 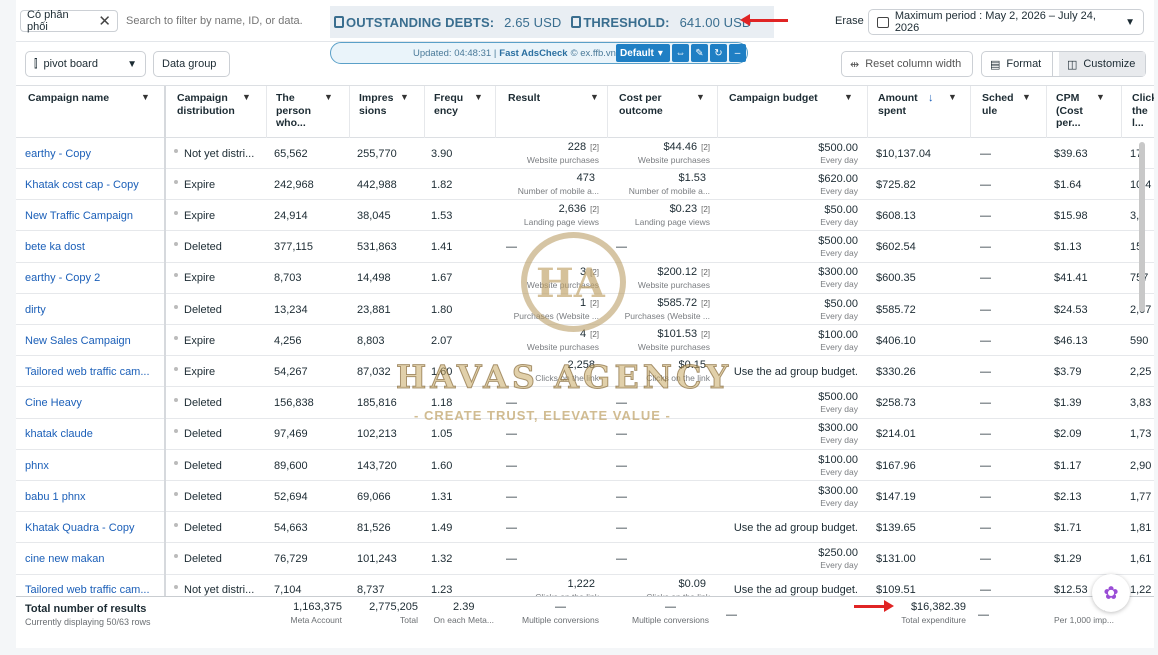 What do you see at coordinates (1111, 593) in the screenshot?
I see `assistant-flower-icon: ✿` at bounding box center [1111, 593].